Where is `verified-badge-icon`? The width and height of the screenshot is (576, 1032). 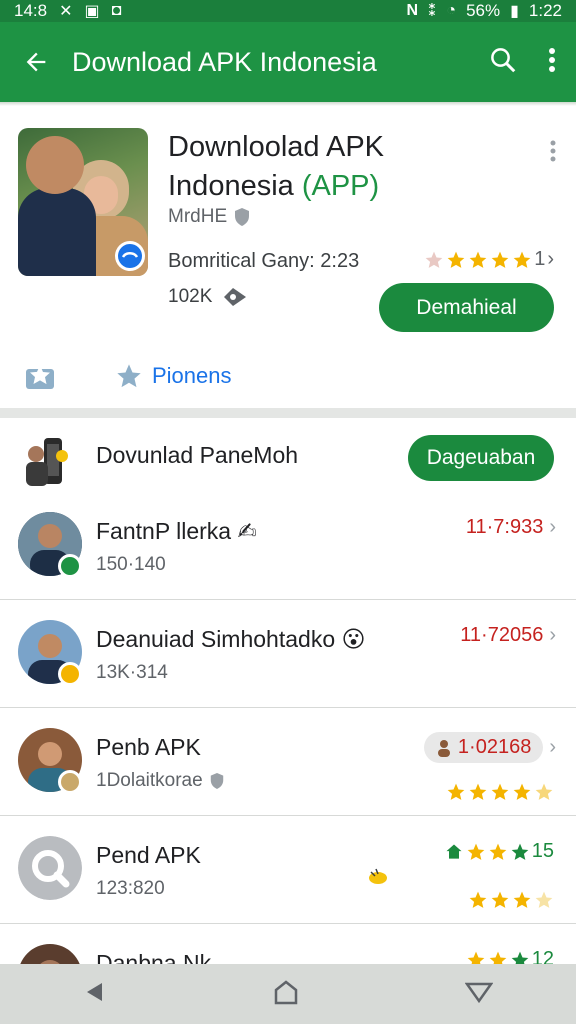 verified-badge-icon is located at coordinates (130, 256).